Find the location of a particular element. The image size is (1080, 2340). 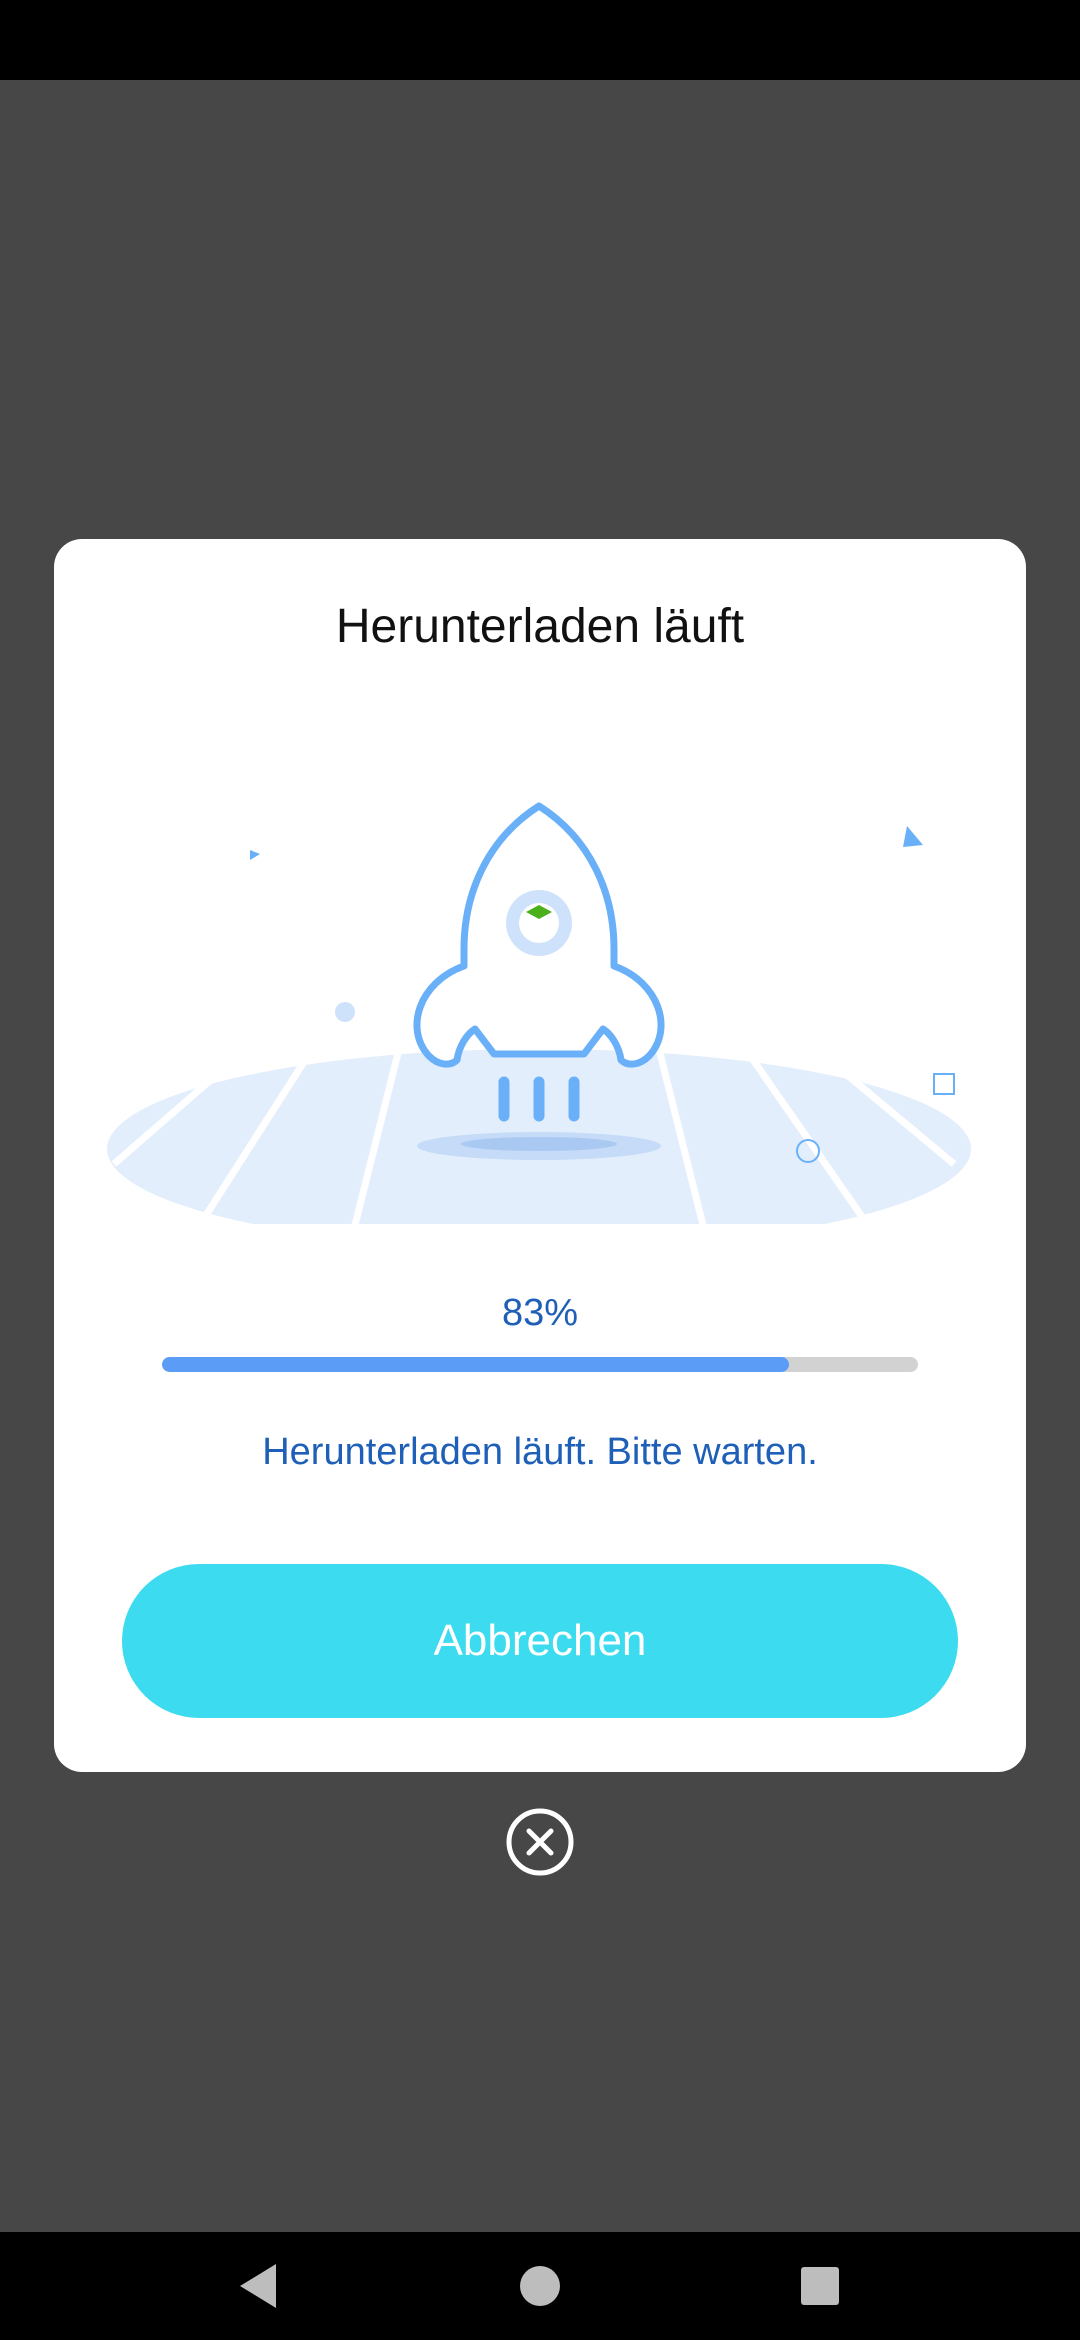

home-circle-icon is located at coordinates (540, 2286).